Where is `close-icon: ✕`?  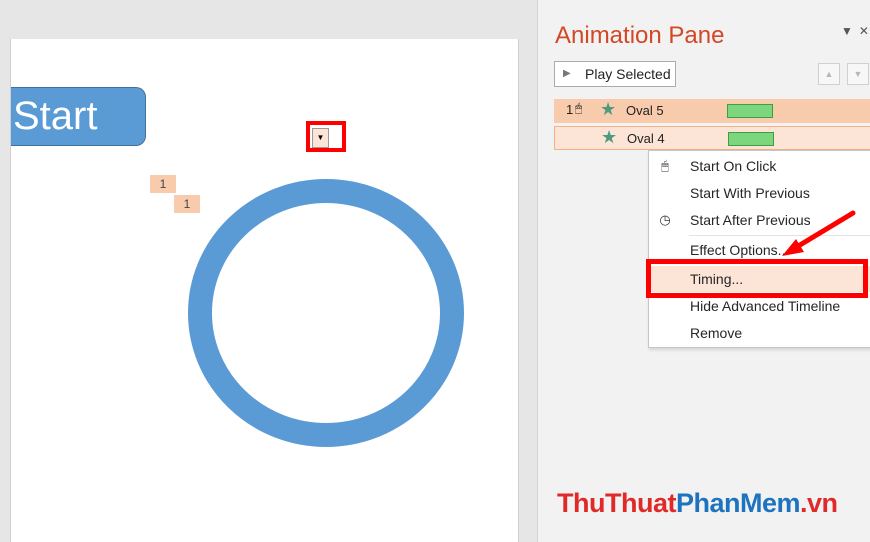
close-icon: ✕ is located at coordinates (864, 31).